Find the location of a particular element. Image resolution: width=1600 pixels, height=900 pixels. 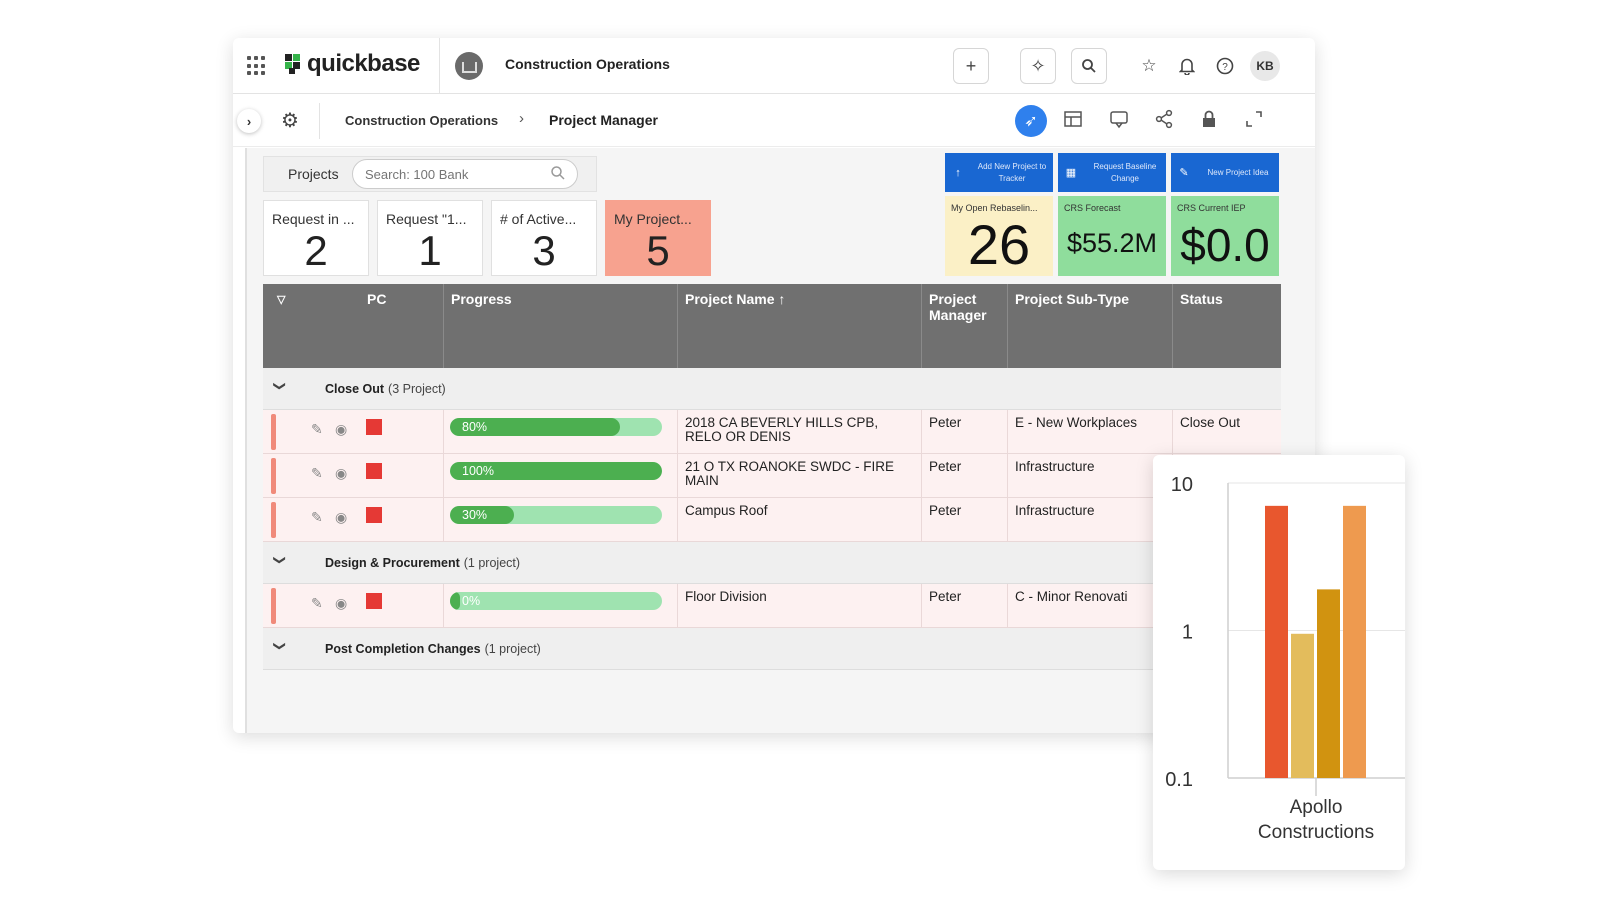

progress-bar: 30% is located at coordinates (556, 515).